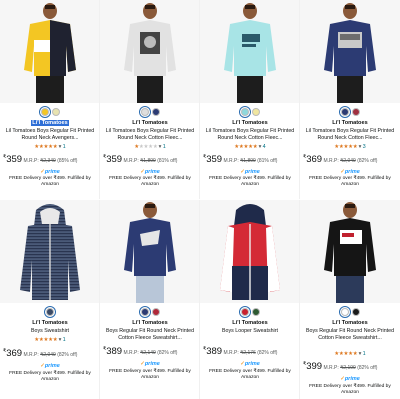 This screenshot has height=399, width=400. I want to click on rating-count: 4, so click(264, 147).